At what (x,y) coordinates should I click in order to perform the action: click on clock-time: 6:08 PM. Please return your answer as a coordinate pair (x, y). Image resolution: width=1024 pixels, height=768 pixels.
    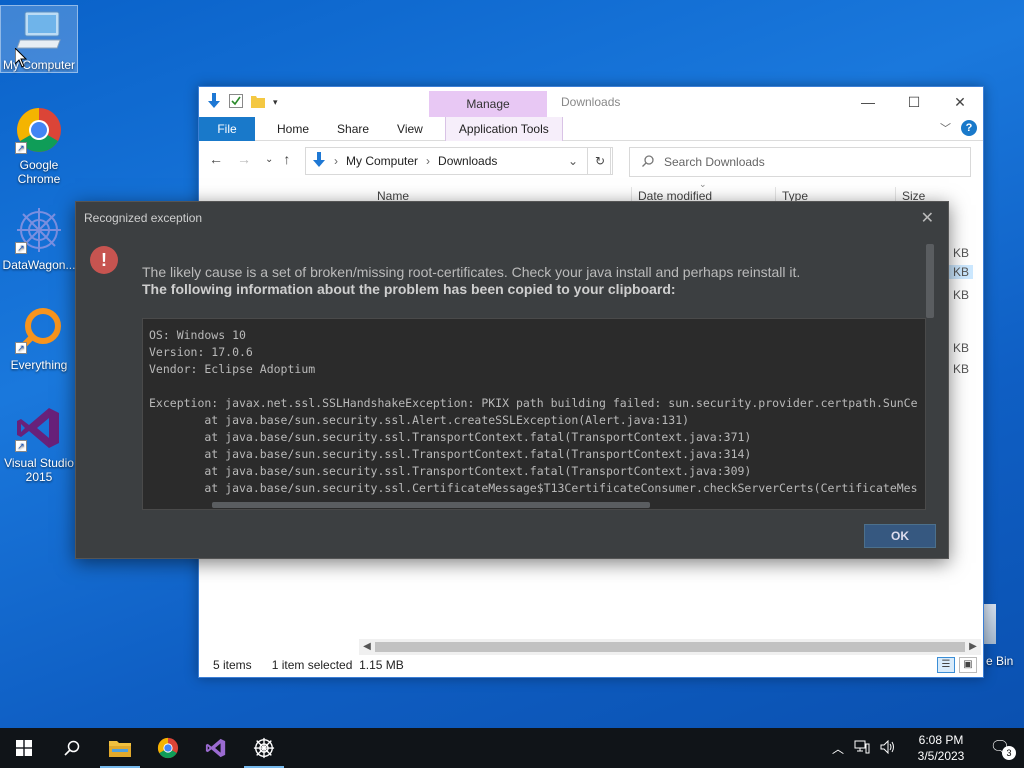
    Looking at the image, I should click on (941, 740).